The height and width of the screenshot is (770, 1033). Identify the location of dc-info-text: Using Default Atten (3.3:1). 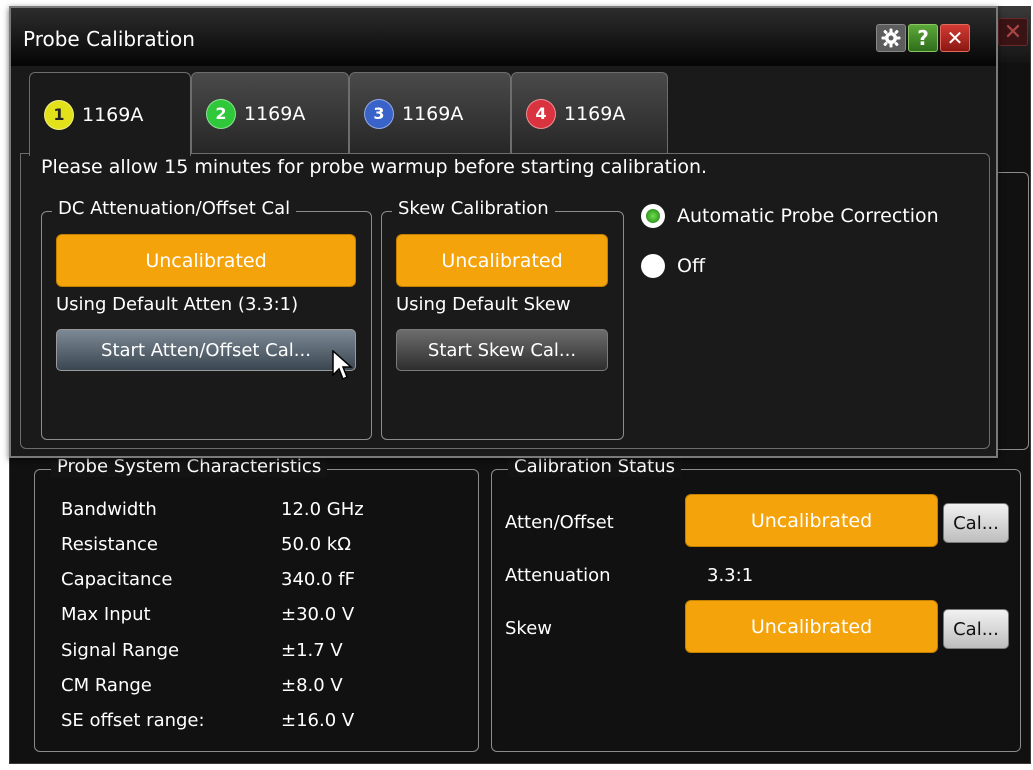
(177, 304).